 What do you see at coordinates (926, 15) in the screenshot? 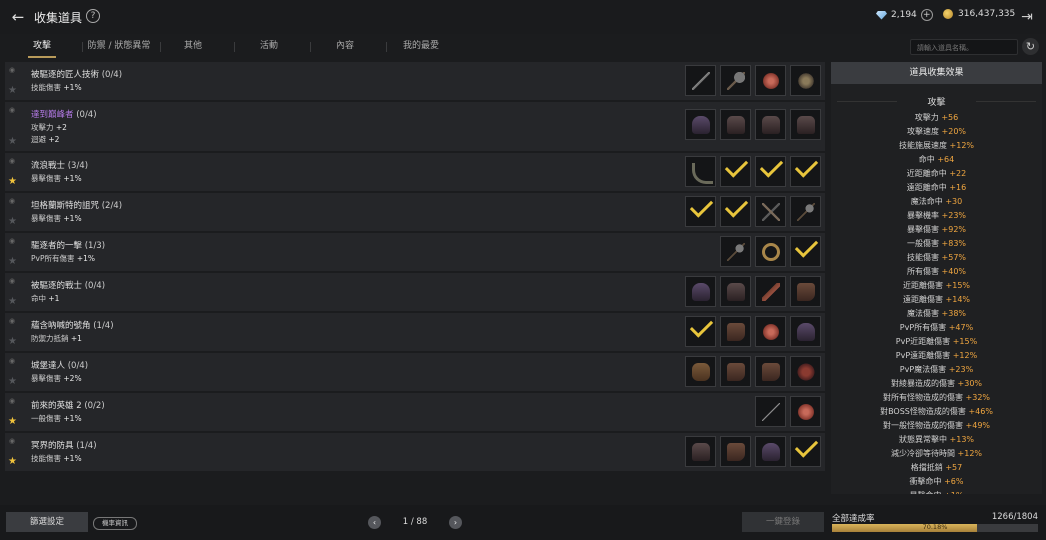
I see `add-gem-icon: +` at bounding box center [926, 15].